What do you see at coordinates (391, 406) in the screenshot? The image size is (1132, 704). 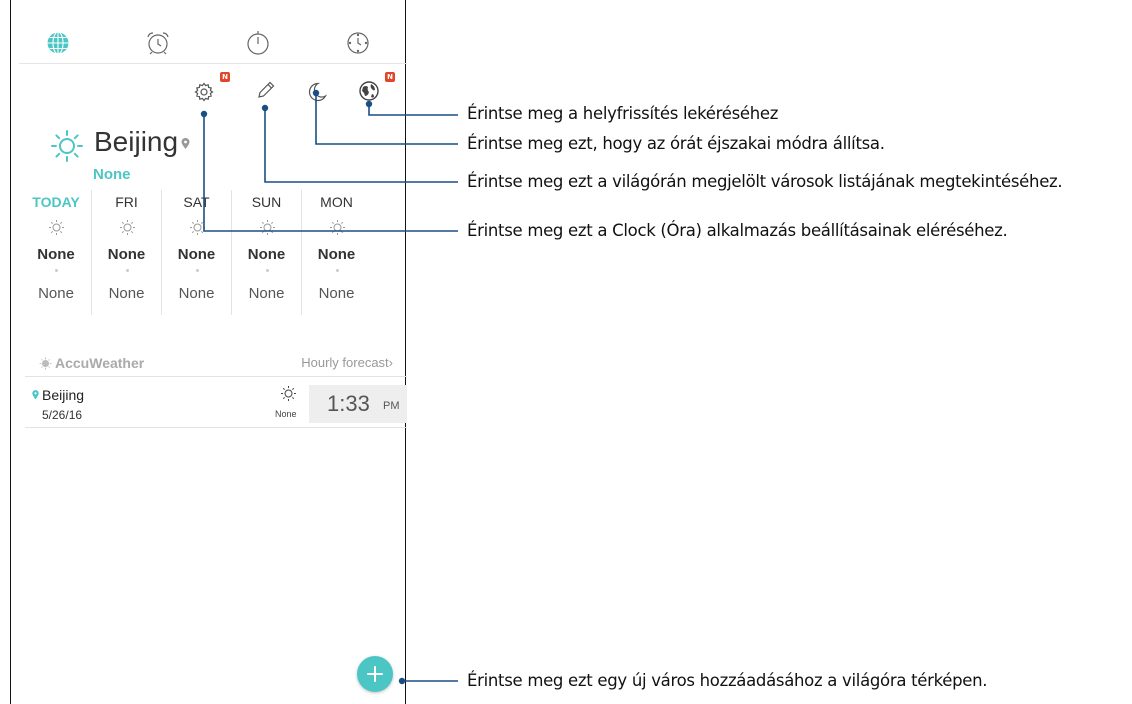 I see `world-clock-ampm: PM` at bounding box center [391, 406].